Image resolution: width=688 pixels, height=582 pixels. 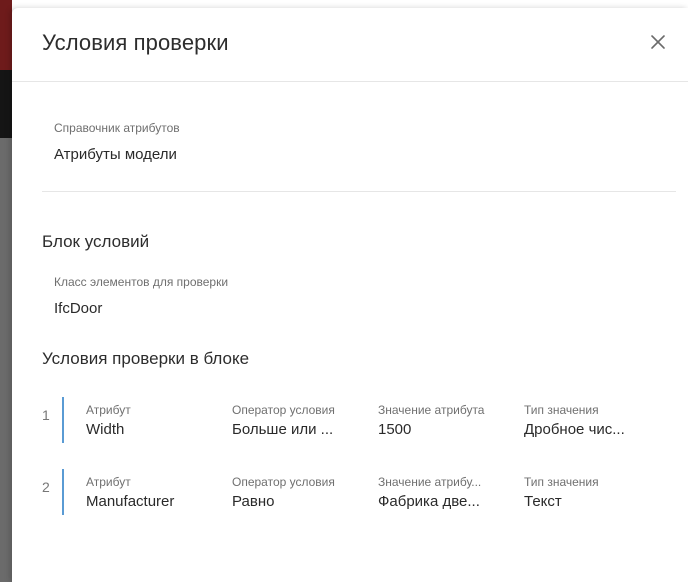 I want to click on condition-index: 1, so click(x=46, y=415).